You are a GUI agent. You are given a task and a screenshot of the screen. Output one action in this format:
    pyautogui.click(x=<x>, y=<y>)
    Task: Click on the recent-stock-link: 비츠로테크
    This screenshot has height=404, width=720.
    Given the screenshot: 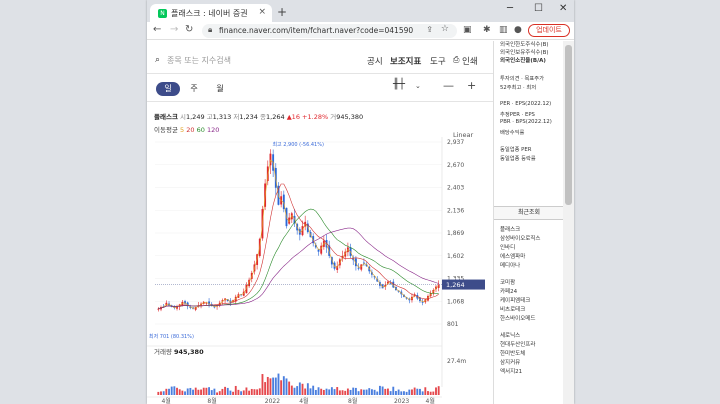 What is the action you would take?
    pyautogui.click(x=512, y=309)
    